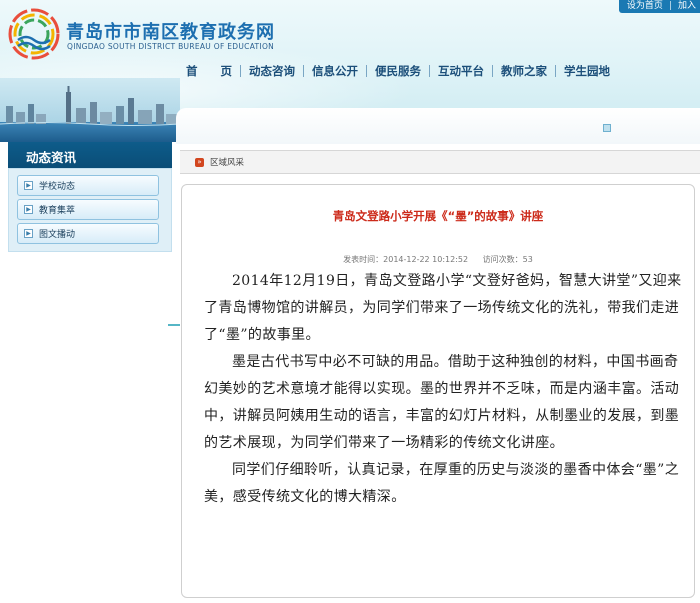 This screenshot has height=603, width=700. Describe the element at coordinates (363, 259) in the screenshot. I see `publish-time-label: 发表时间：` at that location.